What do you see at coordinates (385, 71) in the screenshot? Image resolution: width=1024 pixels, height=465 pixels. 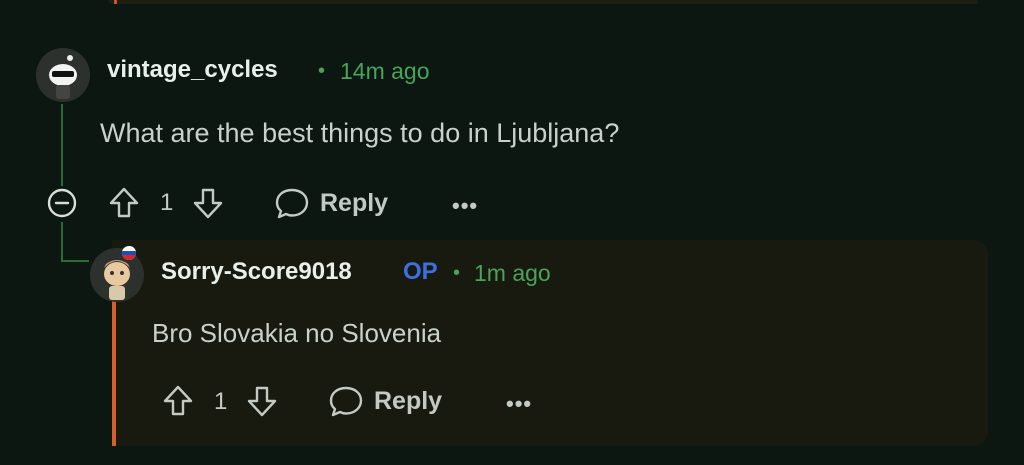 I see `comment-timestamp: 14m ago` at bounding box center [385, 71].